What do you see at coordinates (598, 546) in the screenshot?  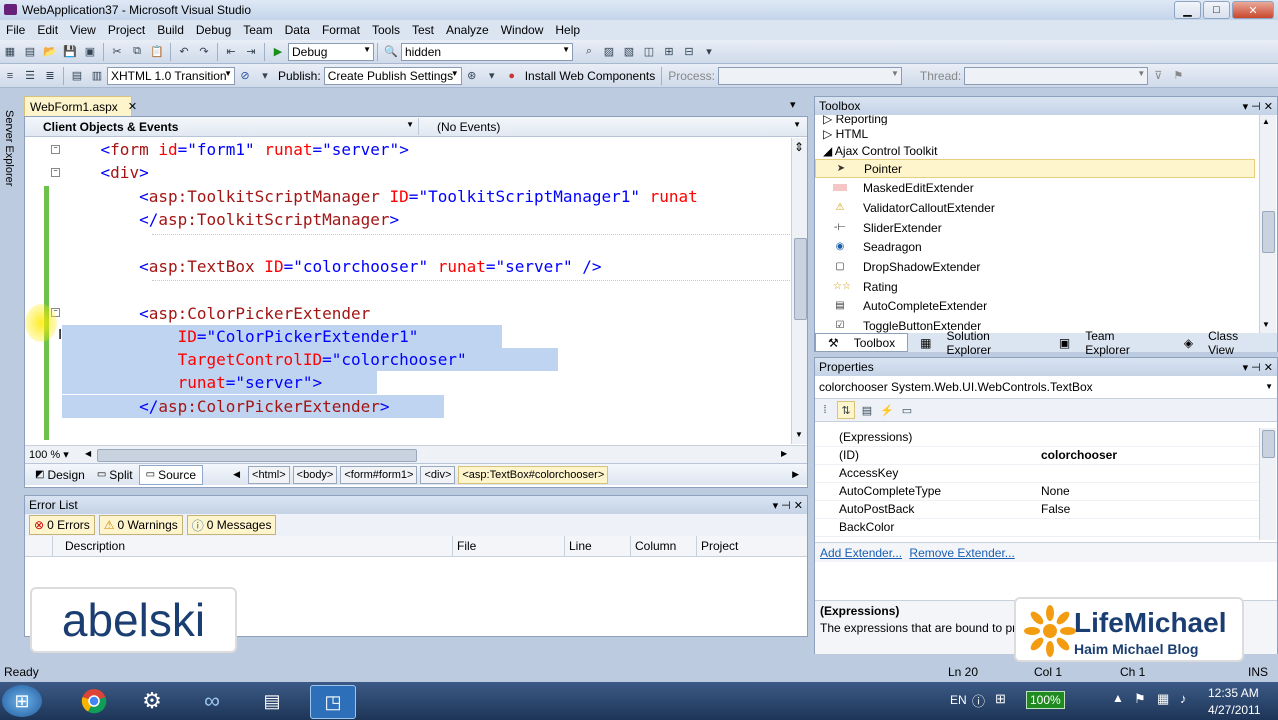 I see `col-line: Line` at bounding box center [598, 546].